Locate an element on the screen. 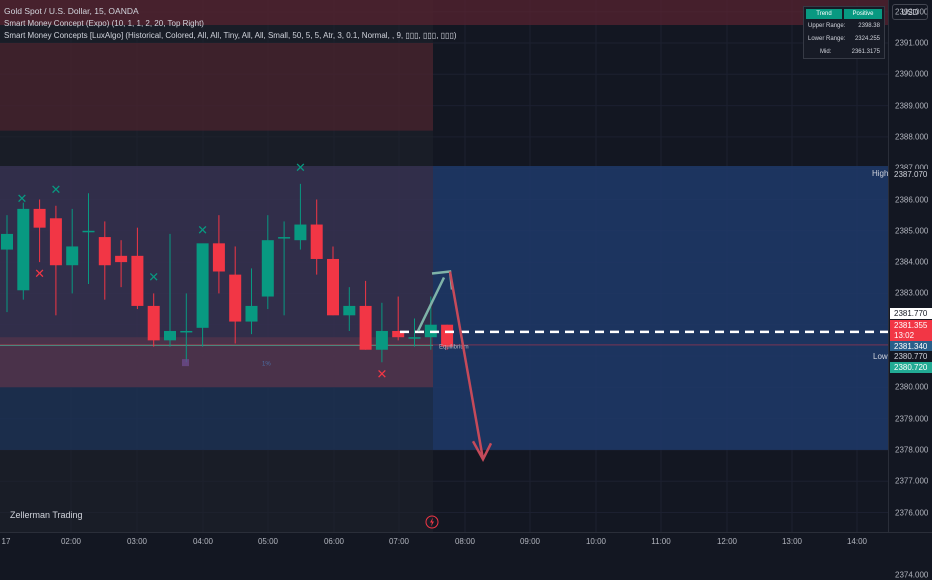 The width and height of the screenshot is (932, 580). projection-zone-left is located at coordinates (216, 418).